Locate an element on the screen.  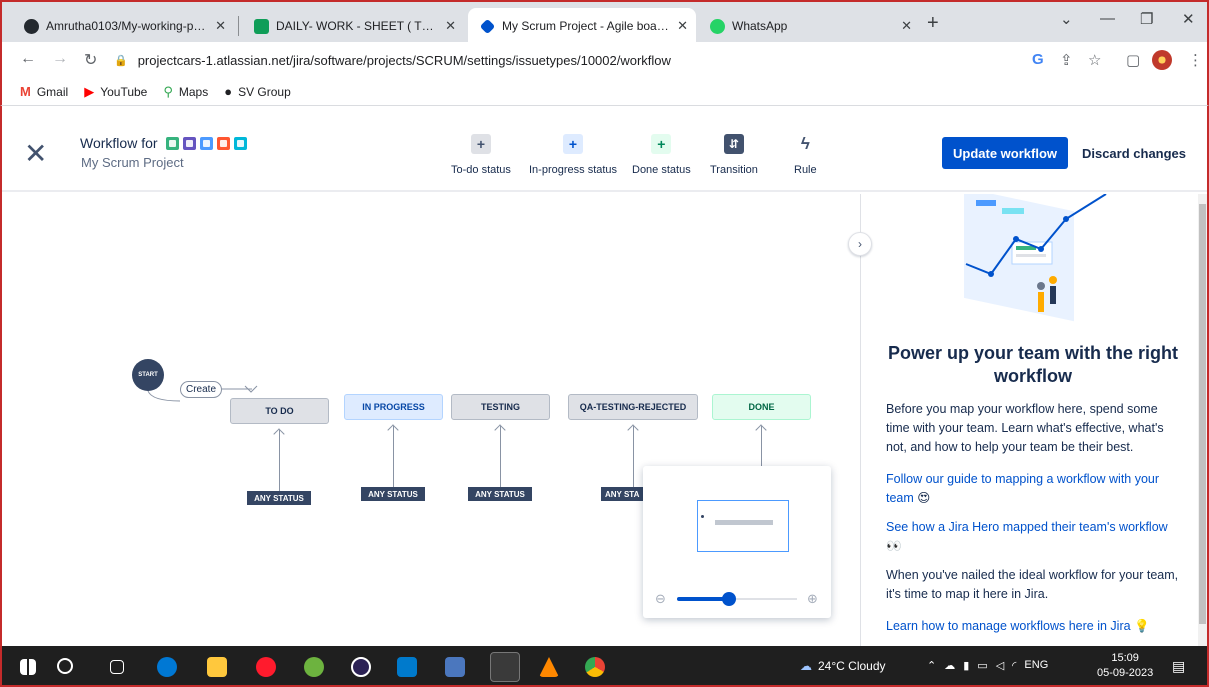
status-qa-testing-rejected: QA-TESTING-REJECTED is located at coordinates (633, 407).